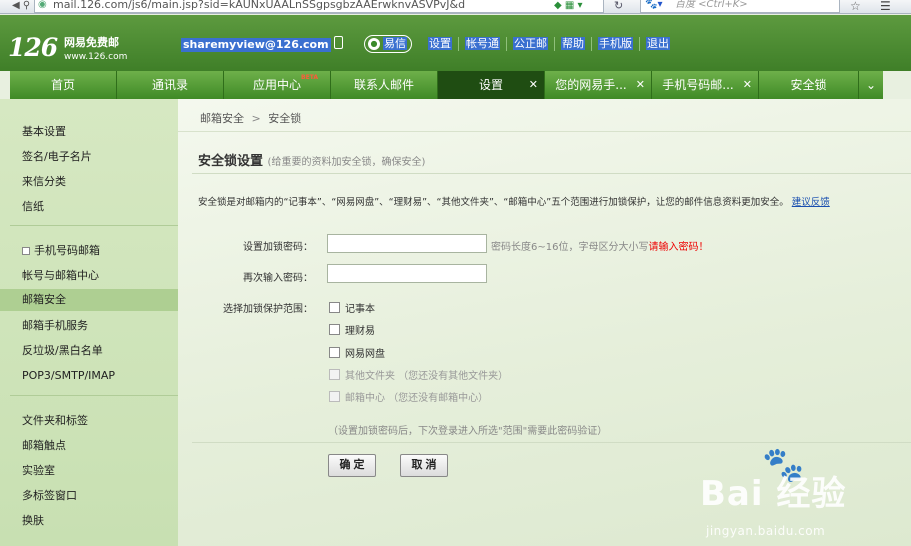 The height and width of the screenshot is (546, 911). What do you see at coordinates (89, 300) in the screenshot?
I see `sidebar-item-mail-security: 邮箱安全` at bounding box center [89, 300].